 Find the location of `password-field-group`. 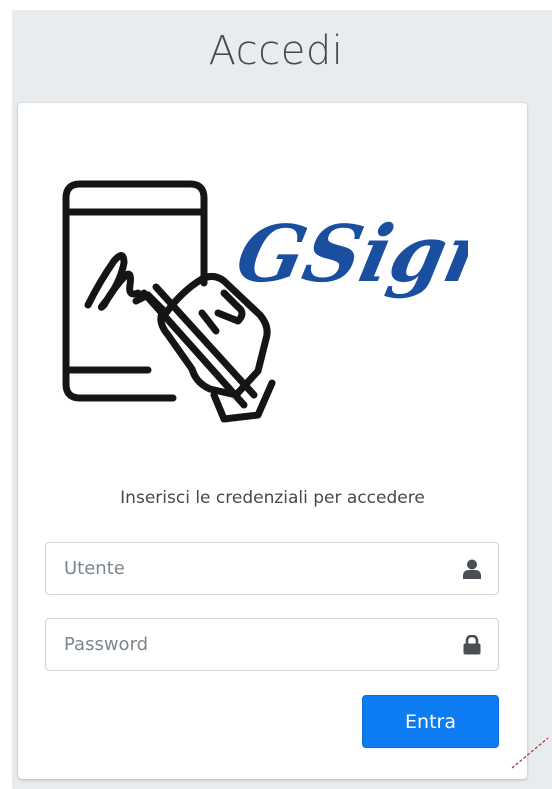

password-field-group is located at coordinates (272, 644).